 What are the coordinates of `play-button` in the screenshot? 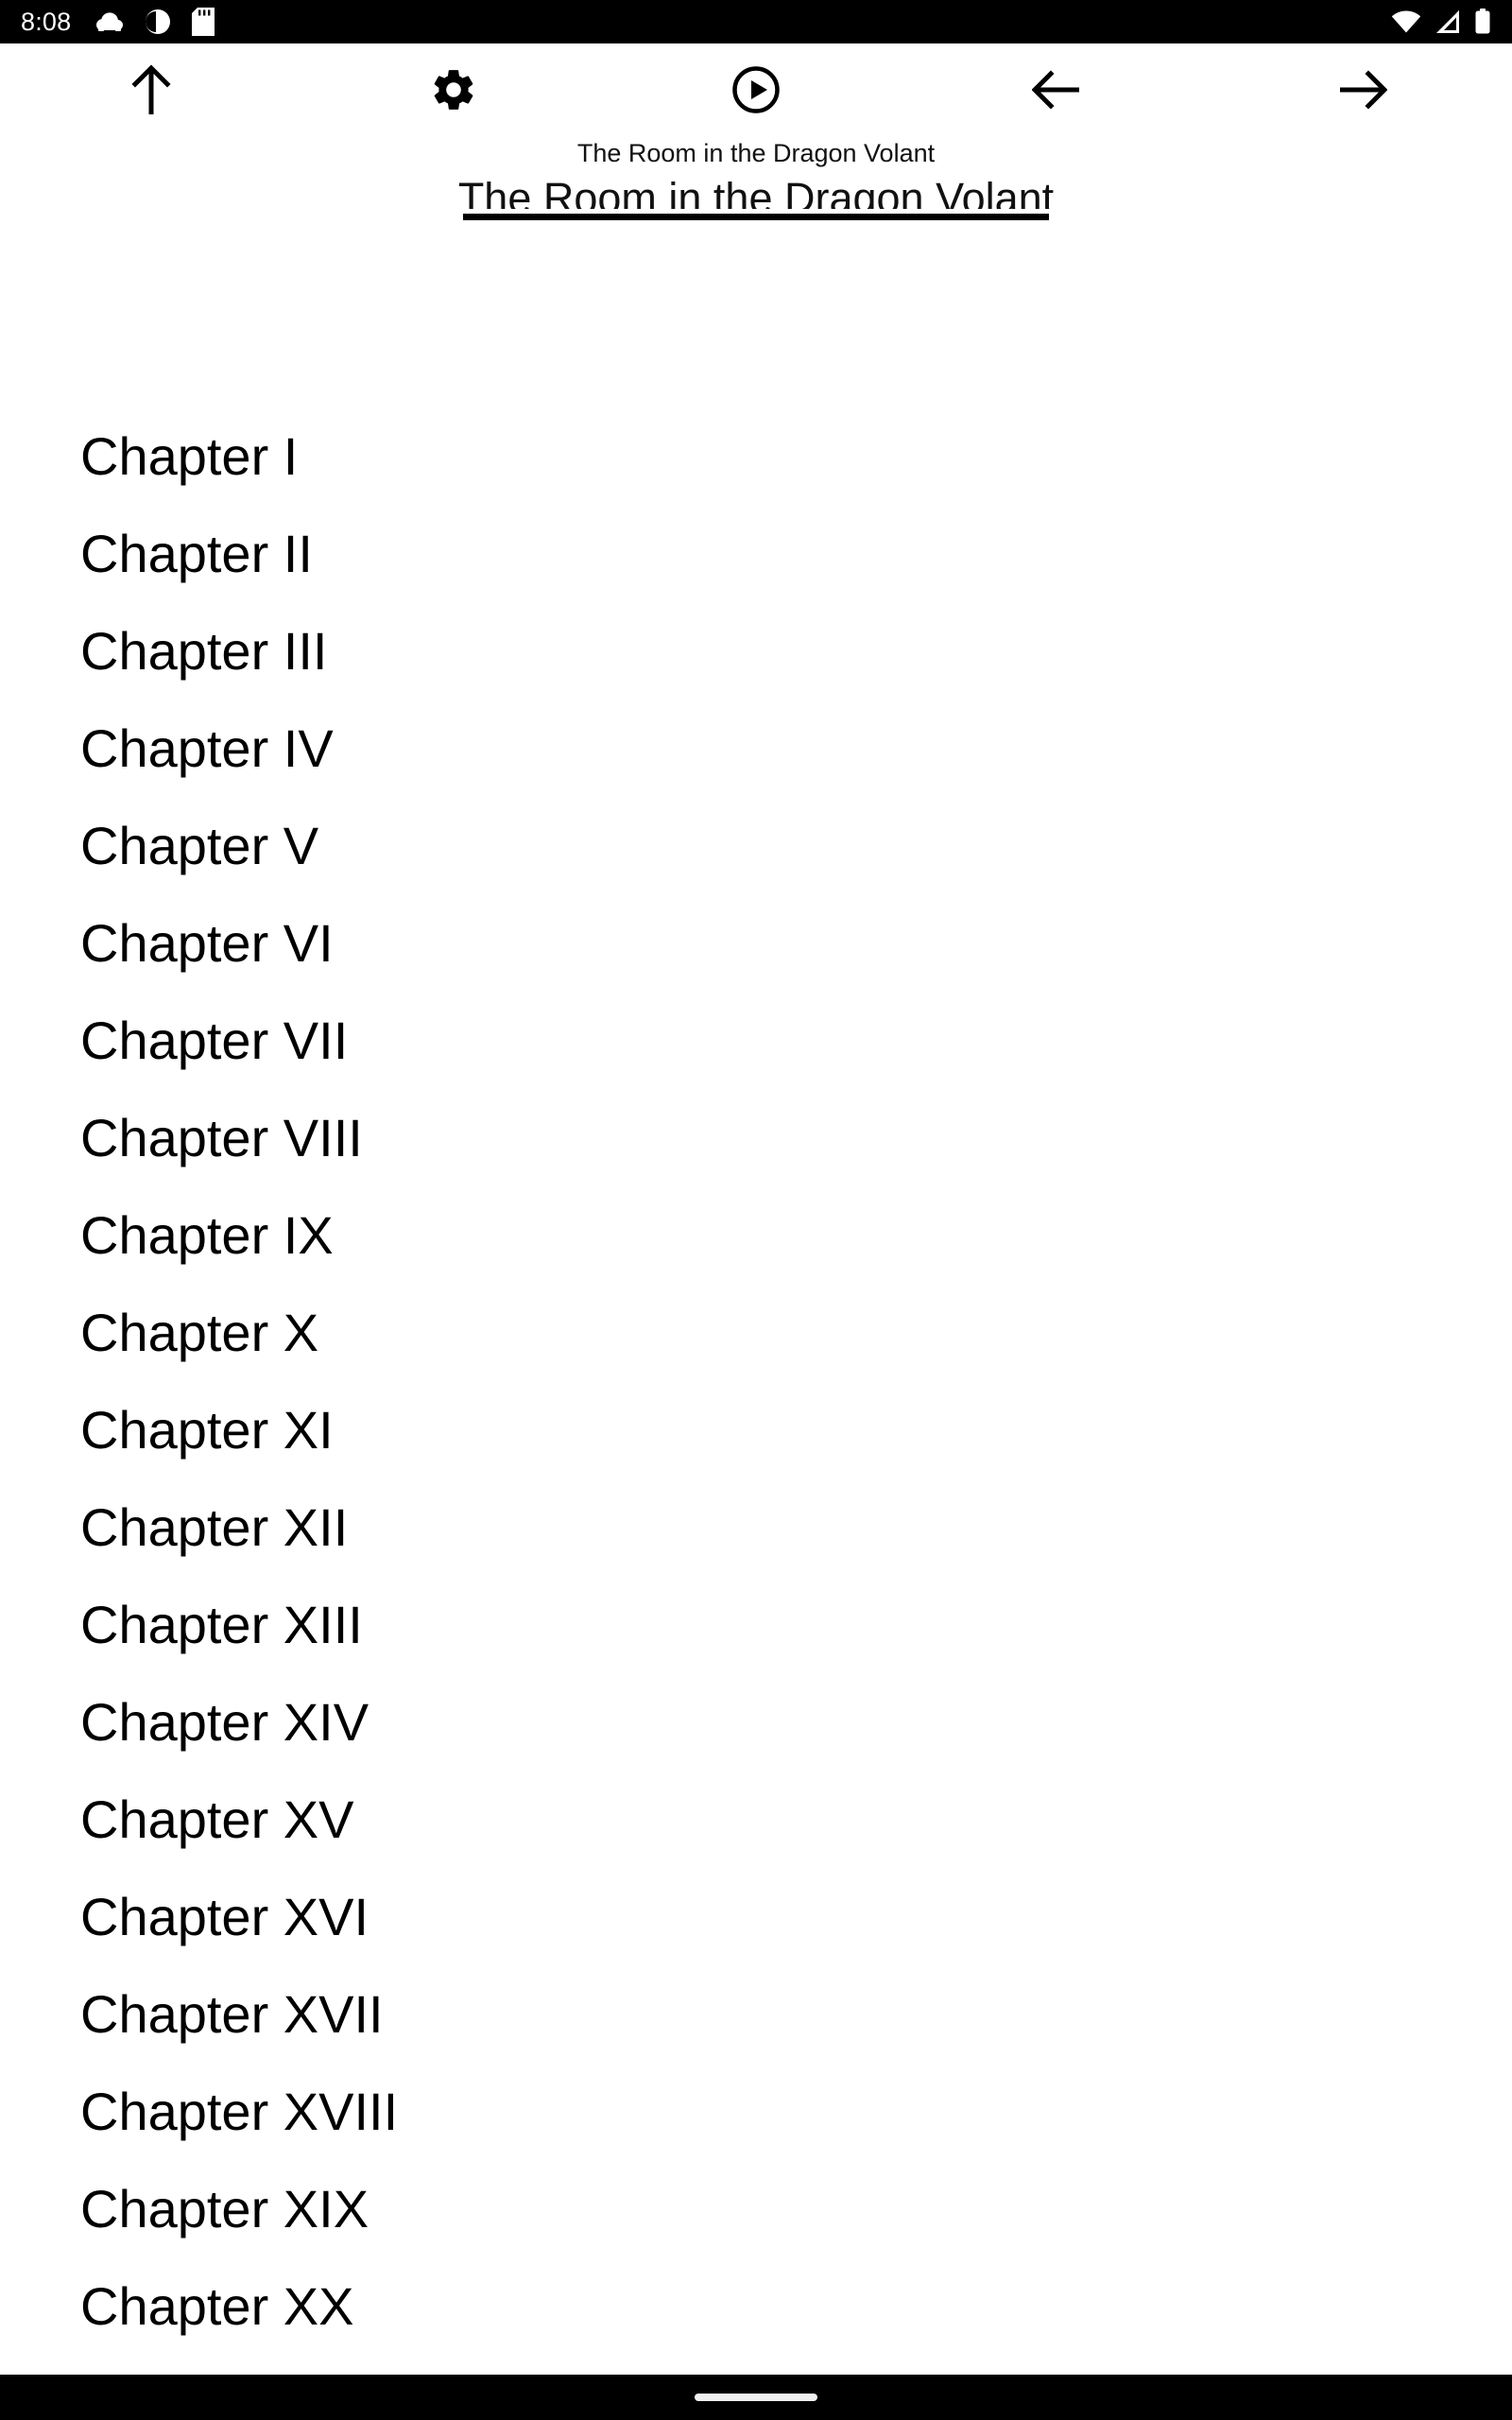 It's located at (756, 91).